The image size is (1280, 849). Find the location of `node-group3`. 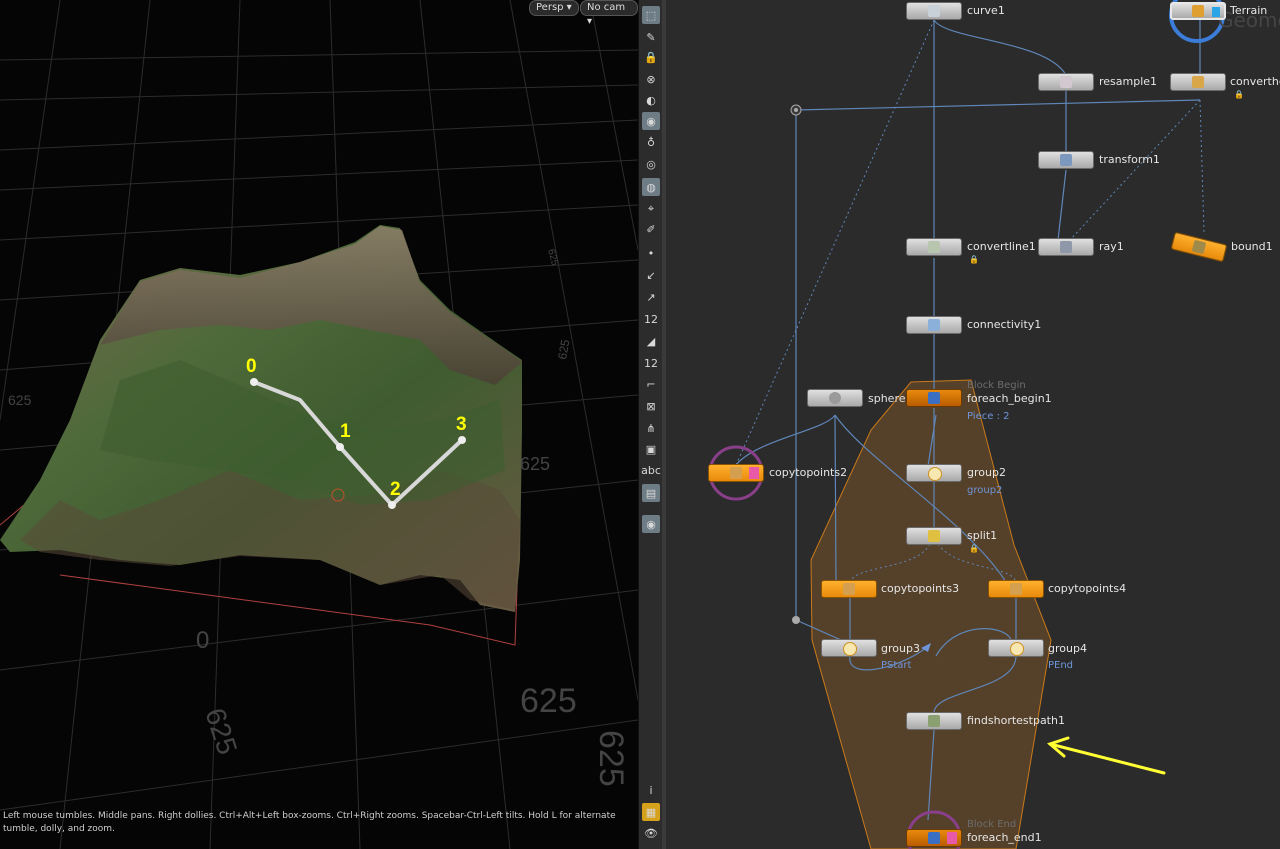

node-group3 is located at coordinates (849, 648).